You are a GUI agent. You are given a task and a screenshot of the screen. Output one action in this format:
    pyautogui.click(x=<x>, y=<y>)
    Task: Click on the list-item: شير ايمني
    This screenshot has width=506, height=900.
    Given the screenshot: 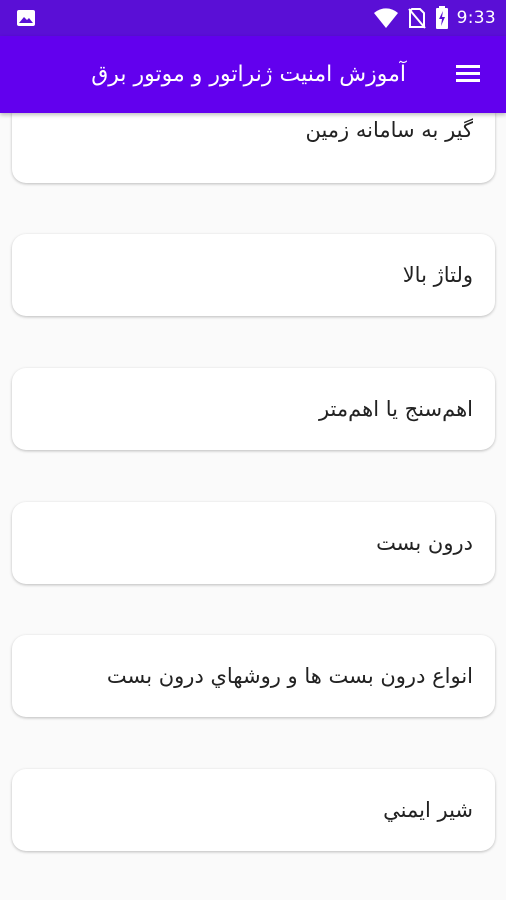 What is the action you would take?
    pyautogui.click(x=253, y=810)
    